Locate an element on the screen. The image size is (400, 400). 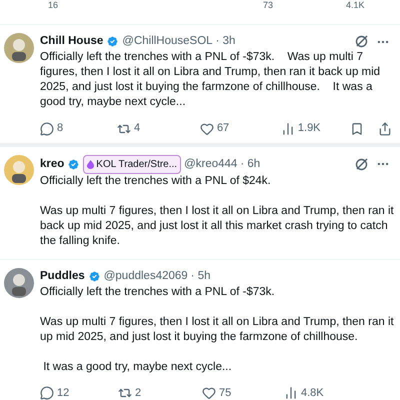
repost-count: 2 is located at coordinates (138, 393).